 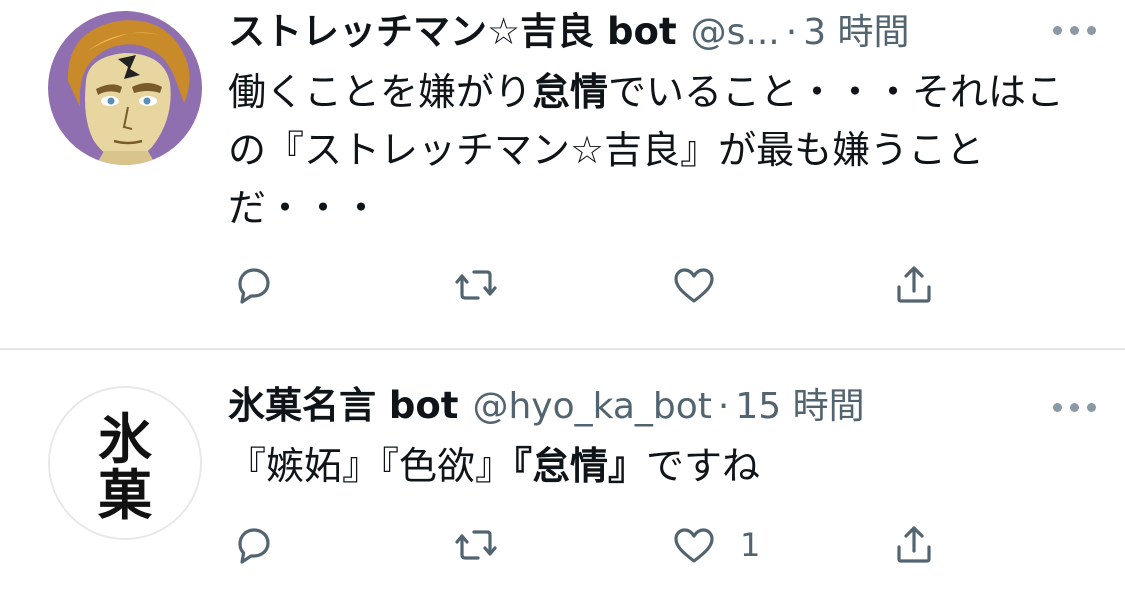 I want to click on hyouka-kanji-avatar: 氷 菓, so click(x=125, y=463).